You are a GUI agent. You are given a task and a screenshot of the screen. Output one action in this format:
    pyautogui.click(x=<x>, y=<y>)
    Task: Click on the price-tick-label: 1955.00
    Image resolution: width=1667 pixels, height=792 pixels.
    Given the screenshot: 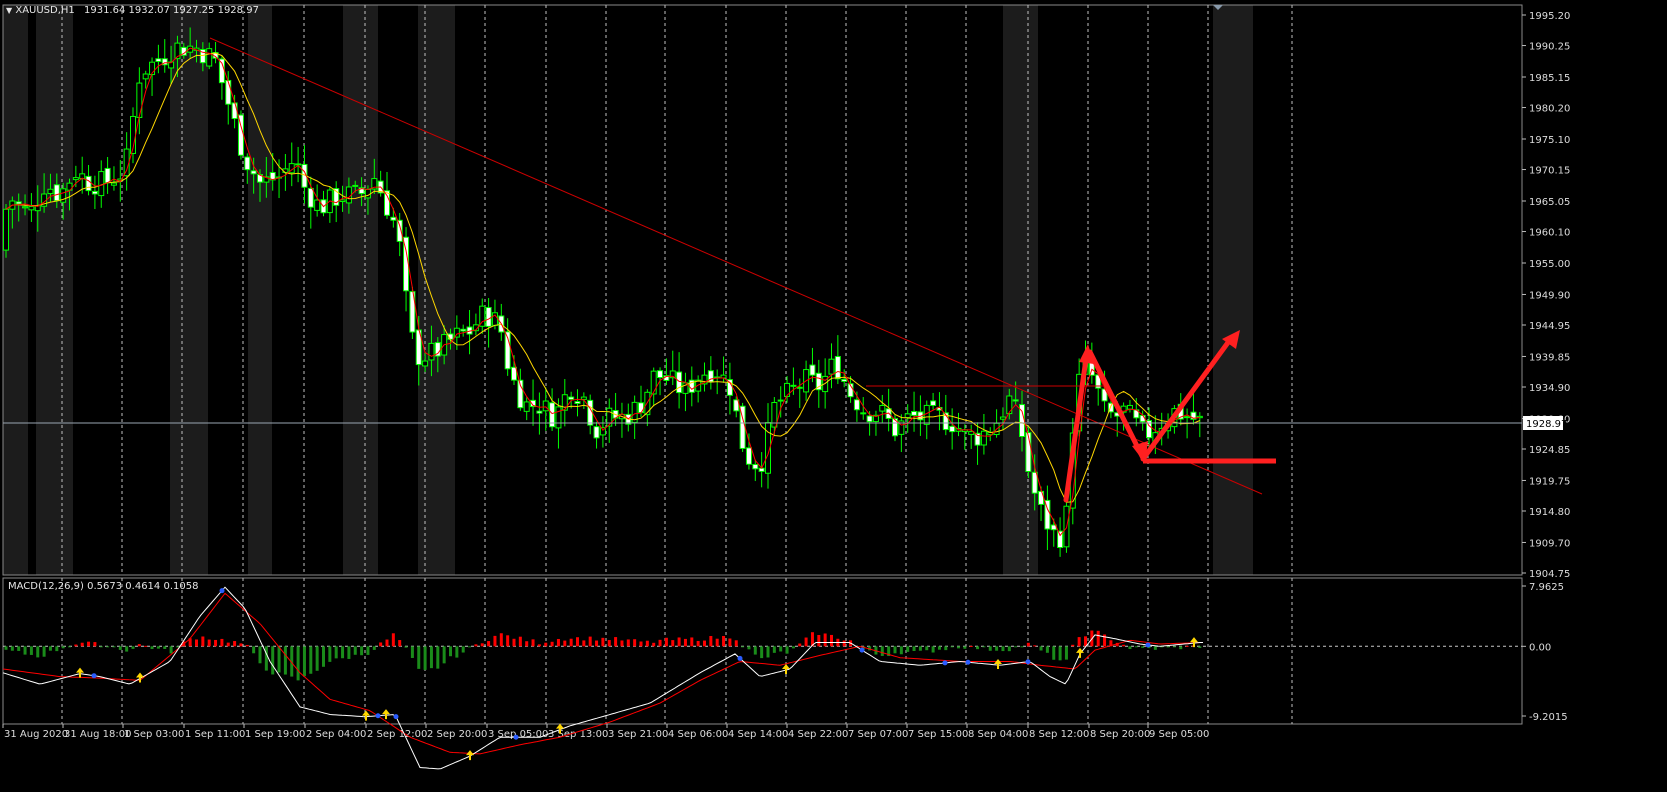 What is the action you would take?
    pyautogui.click(x=1549, y=264)
    